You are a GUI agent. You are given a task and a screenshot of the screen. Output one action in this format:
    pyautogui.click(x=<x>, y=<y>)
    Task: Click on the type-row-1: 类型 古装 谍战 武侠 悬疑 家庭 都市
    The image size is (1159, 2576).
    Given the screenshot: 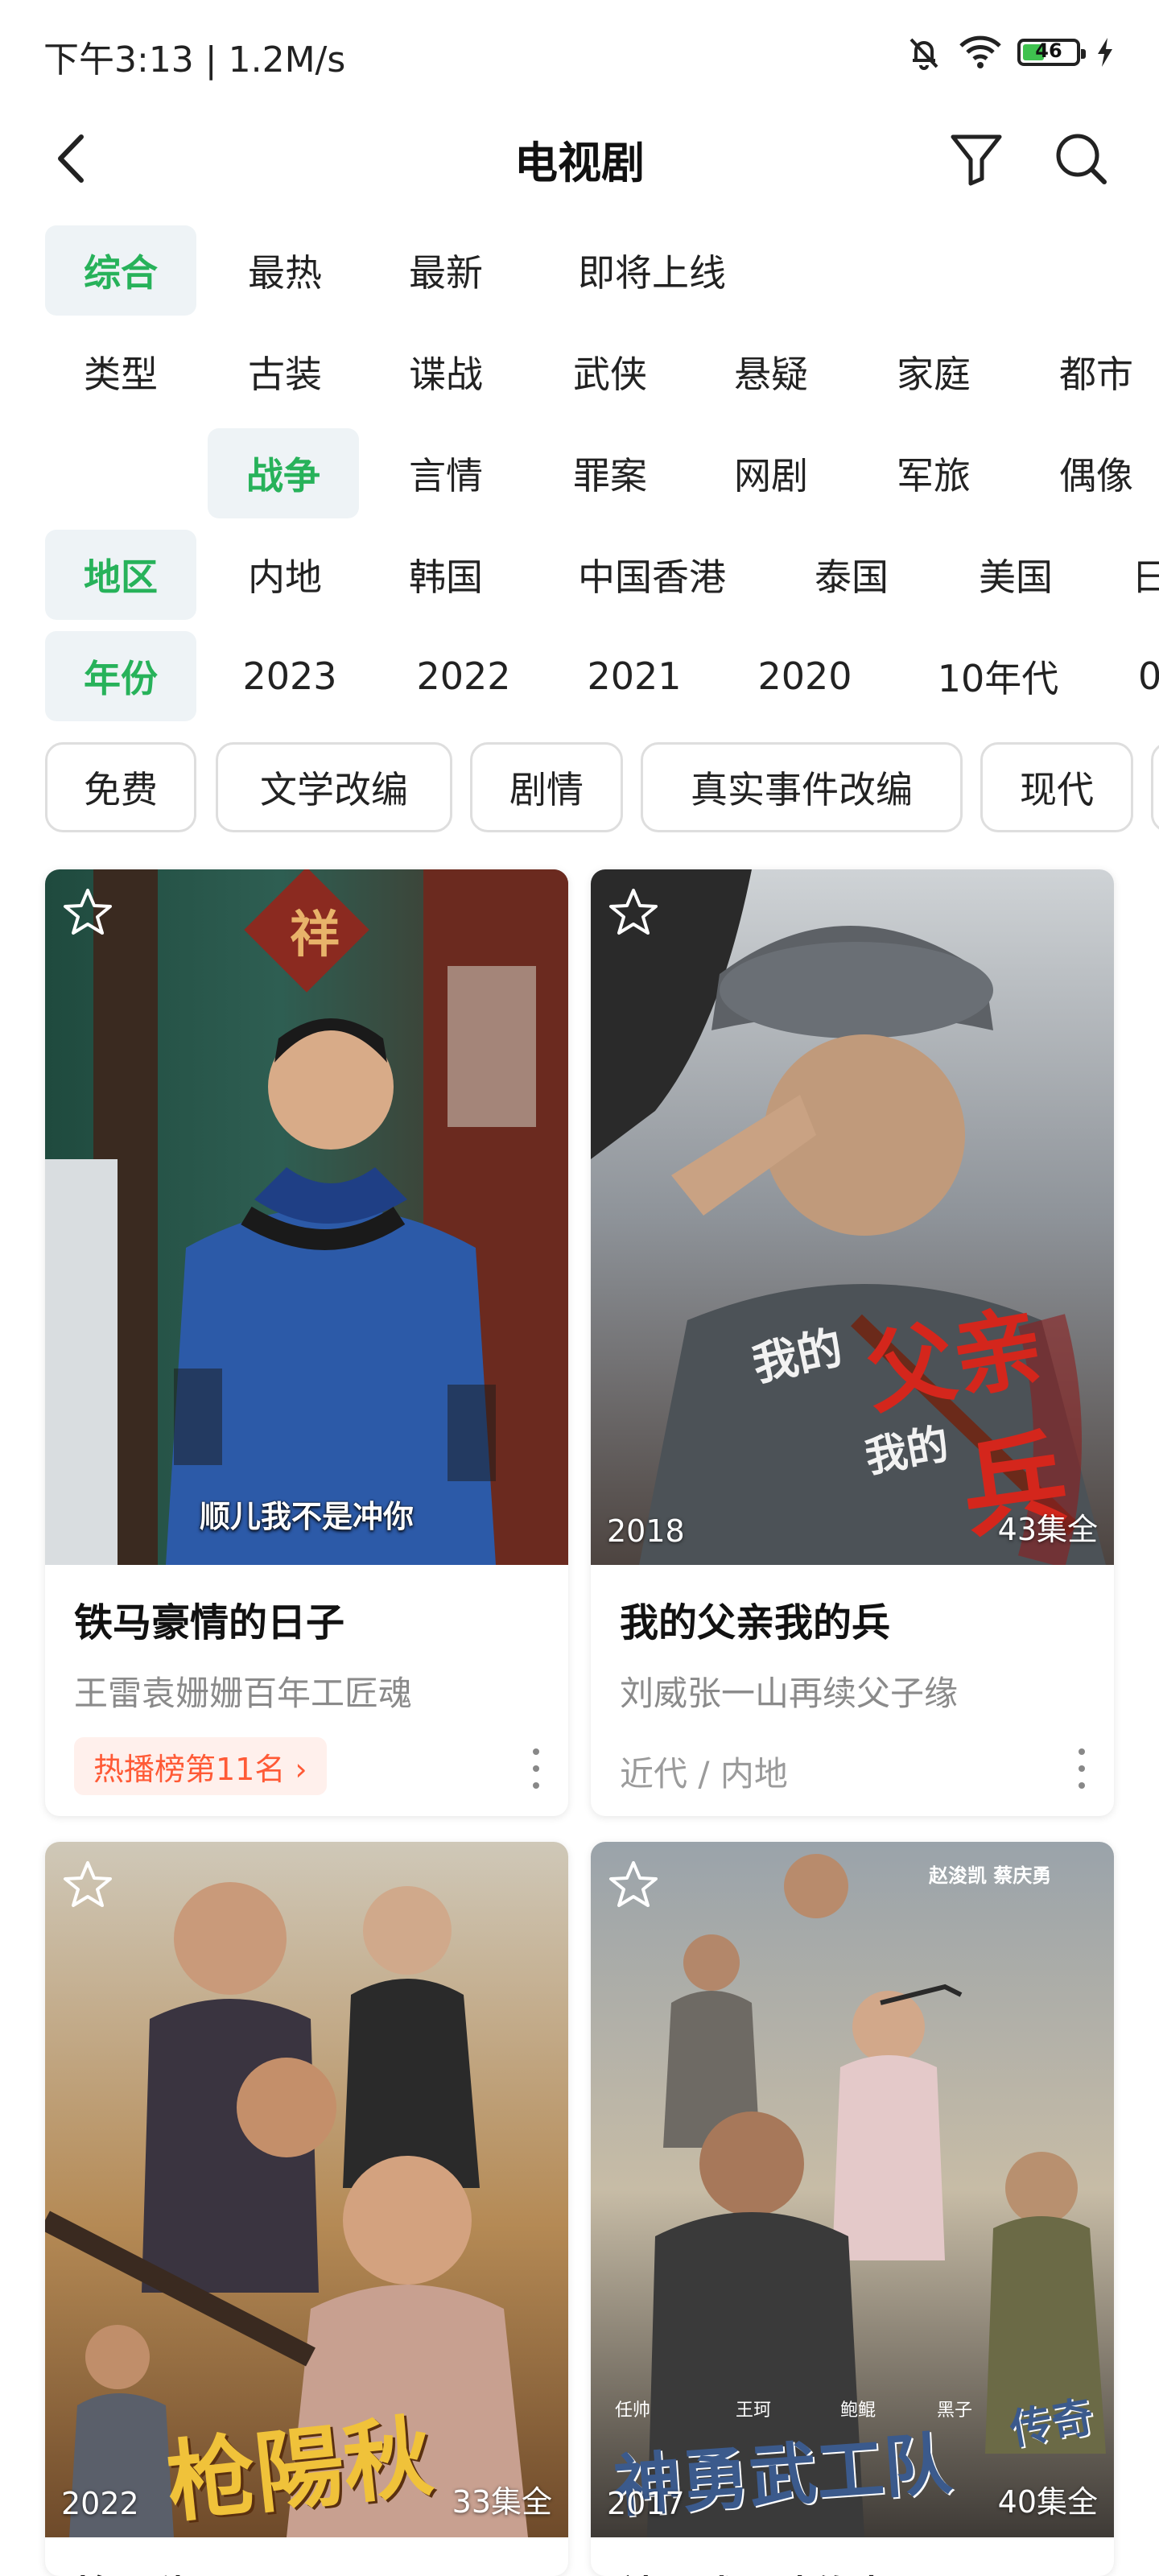 What is the action you would take?
    pyautogui.click(x=579, y=372)
    